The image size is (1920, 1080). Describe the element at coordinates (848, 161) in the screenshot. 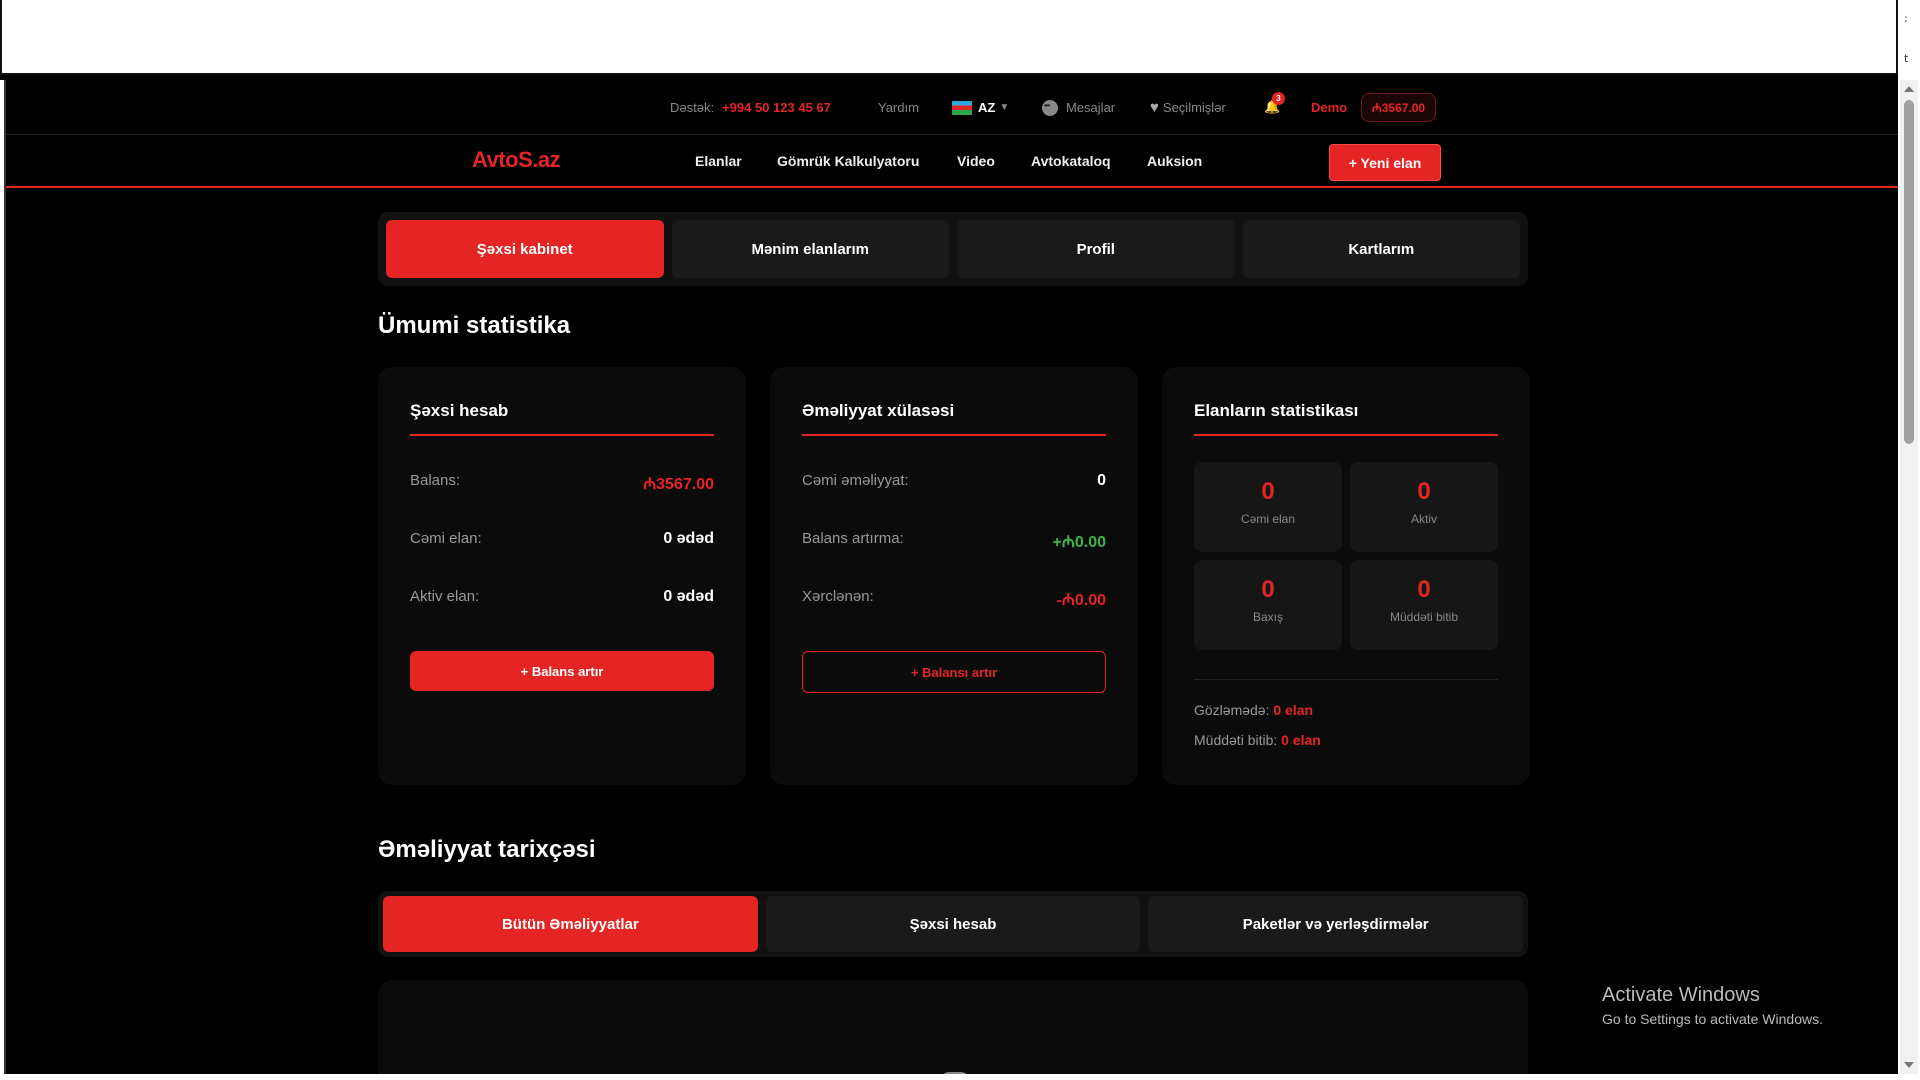

I see `nav-link-customs-calculator: Gömrük Kalkulyatoru` at that location.